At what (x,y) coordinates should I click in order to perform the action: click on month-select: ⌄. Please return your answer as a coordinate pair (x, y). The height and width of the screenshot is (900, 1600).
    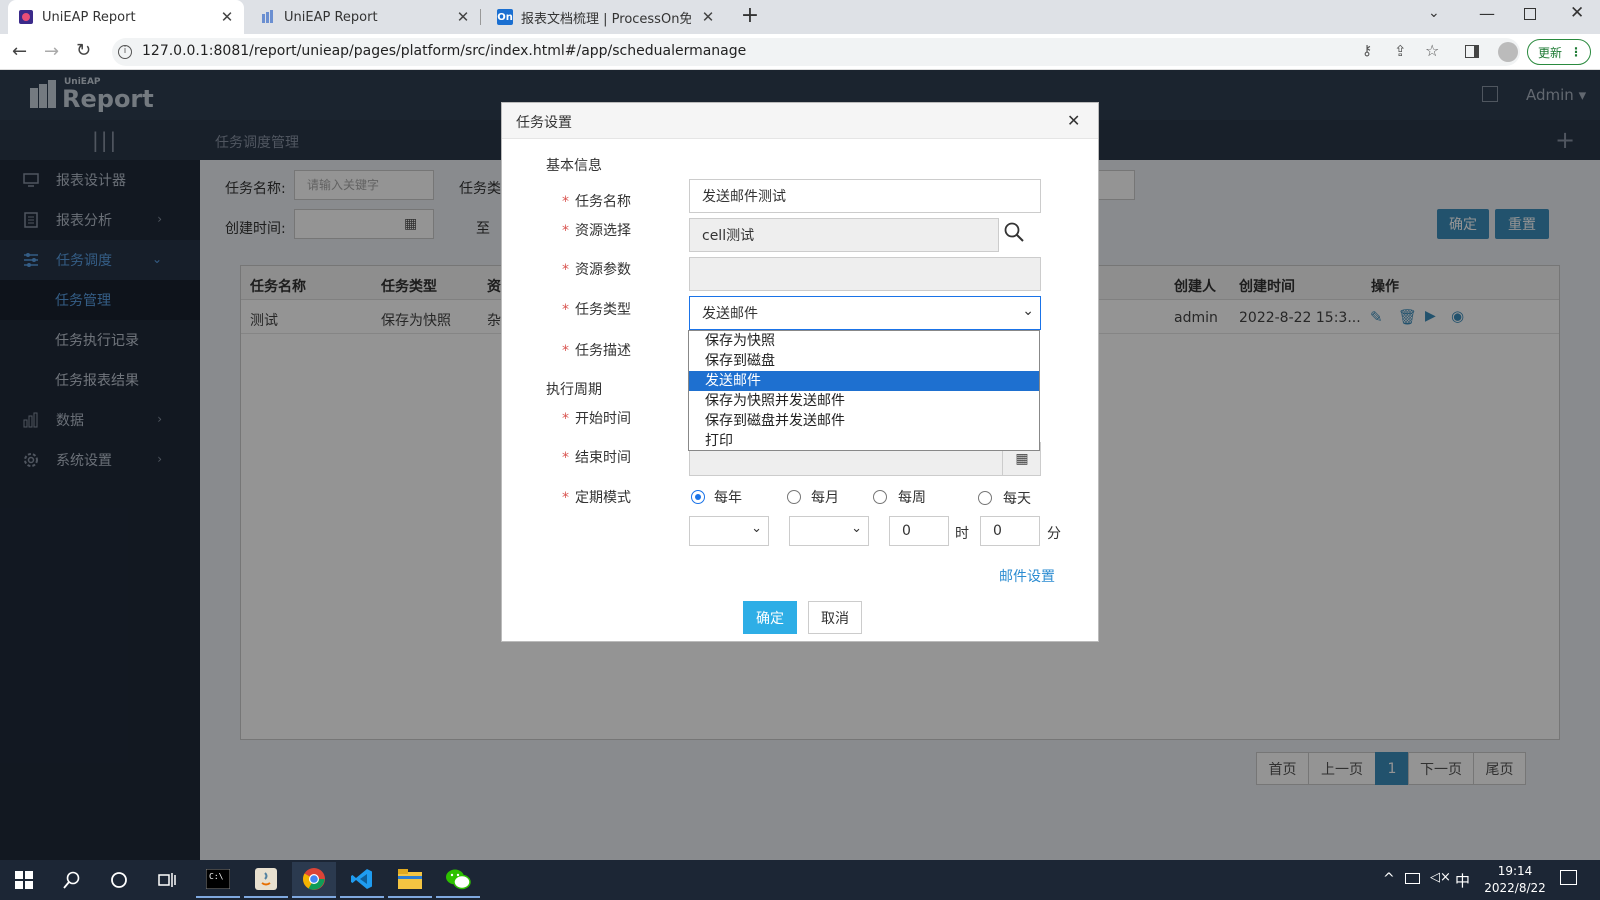
    Looking at the image, I should click on (729, 531).